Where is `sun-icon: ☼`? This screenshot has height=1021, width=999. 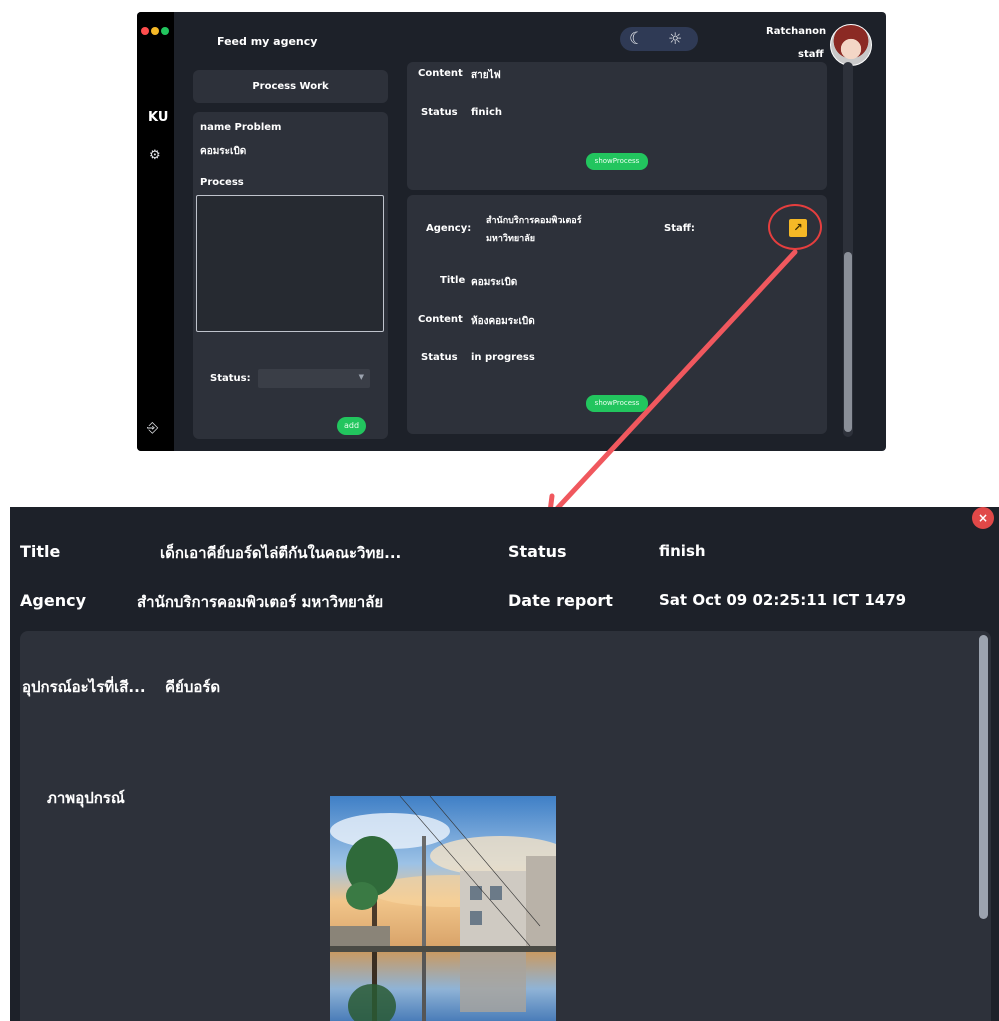
sun-icon: ☼ is located at coordinates (675, 39).